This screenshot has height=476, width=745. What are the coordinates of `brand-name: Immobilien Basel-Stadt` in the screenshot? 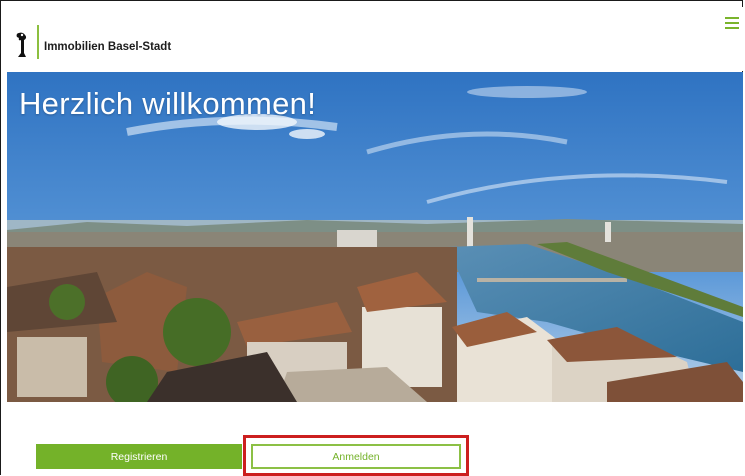 It's located at (108, 47).